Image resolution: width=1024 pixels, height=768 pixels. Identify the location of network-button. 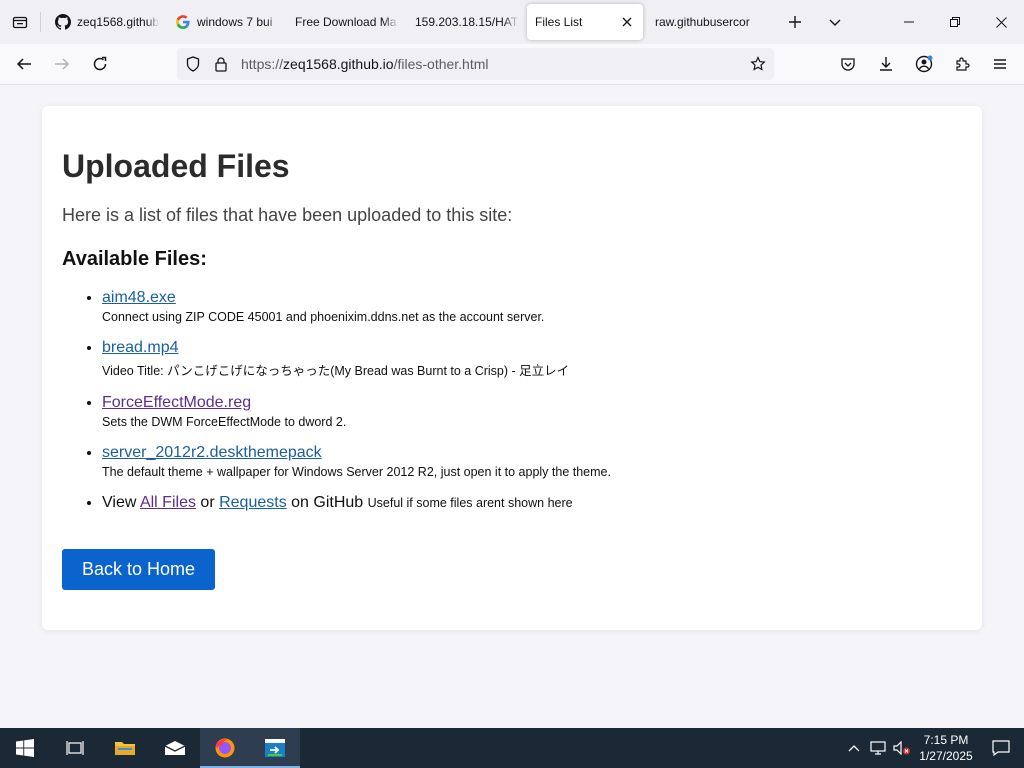
(878, 748).